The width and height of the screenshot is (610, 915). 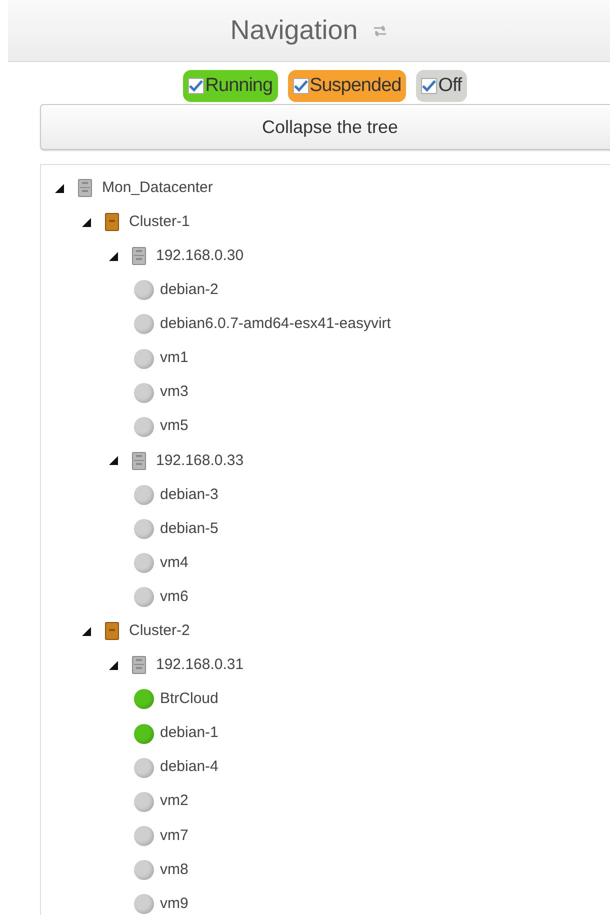 I want to click on tree-item-label: vm9, so click(x=174, y=903).